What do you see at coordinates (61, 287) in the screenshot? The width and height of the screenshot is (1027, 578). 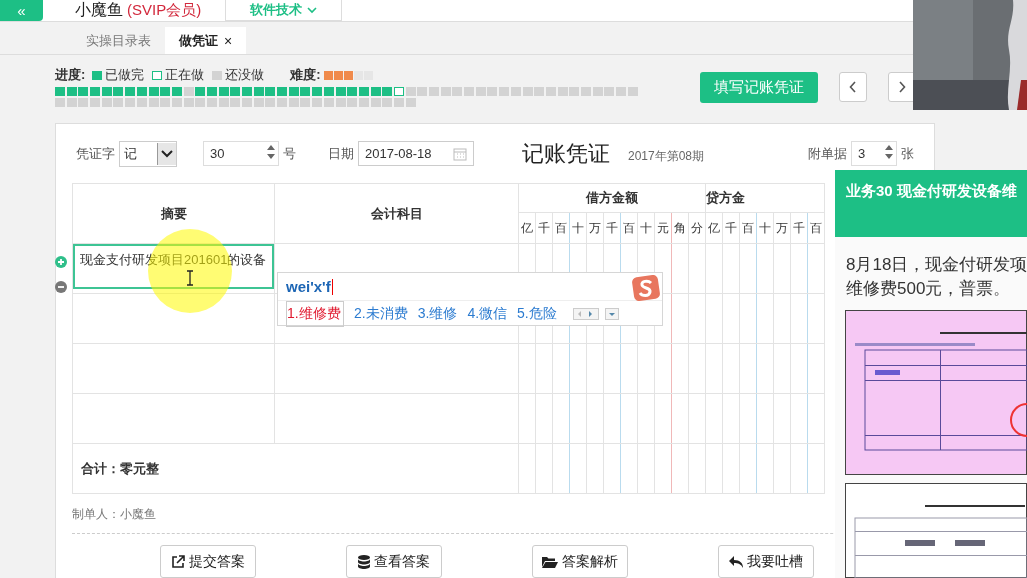 I see `remove-row-icon` at bounding box center [61, 287].